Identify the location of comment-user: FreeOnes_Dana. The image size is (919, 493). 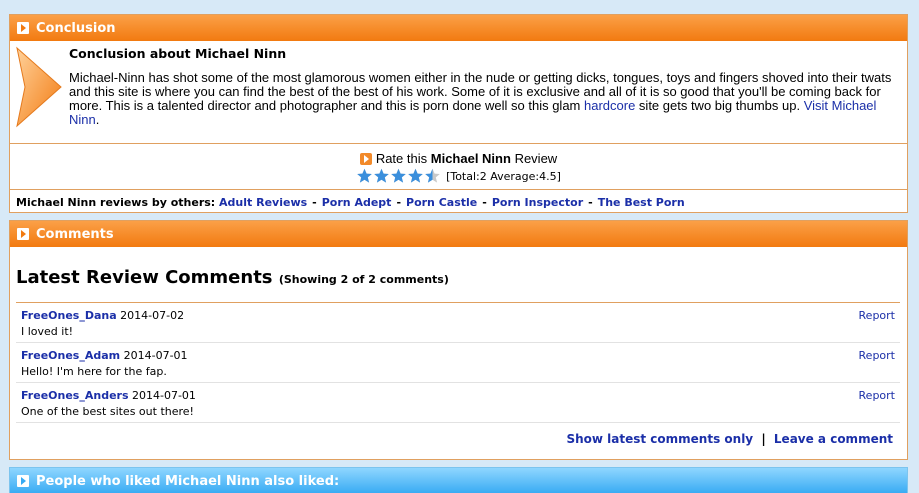
(69, 315).